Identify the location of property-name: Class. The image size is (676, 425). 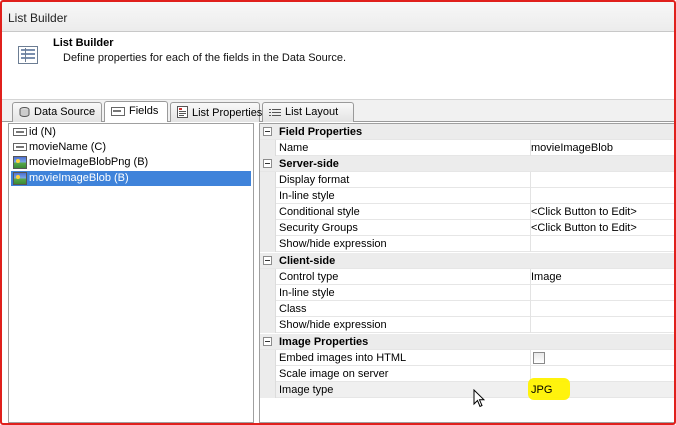
(293, 309).